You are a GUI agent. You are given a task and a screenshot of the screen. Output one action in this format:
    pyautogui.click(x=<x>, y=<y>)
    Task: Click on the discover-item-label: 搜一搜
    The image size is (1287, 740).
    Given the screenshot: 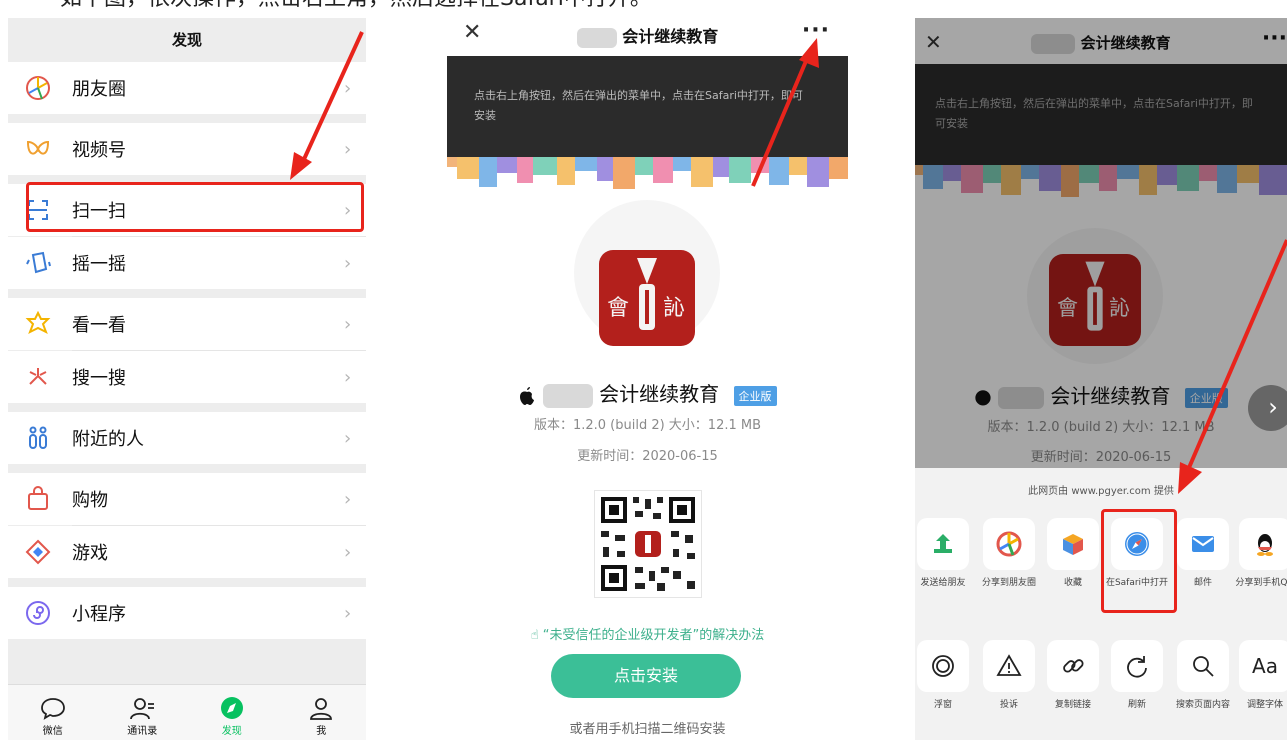 What is the action you would take?
    pyautogui.click(x=99, y=378)
    